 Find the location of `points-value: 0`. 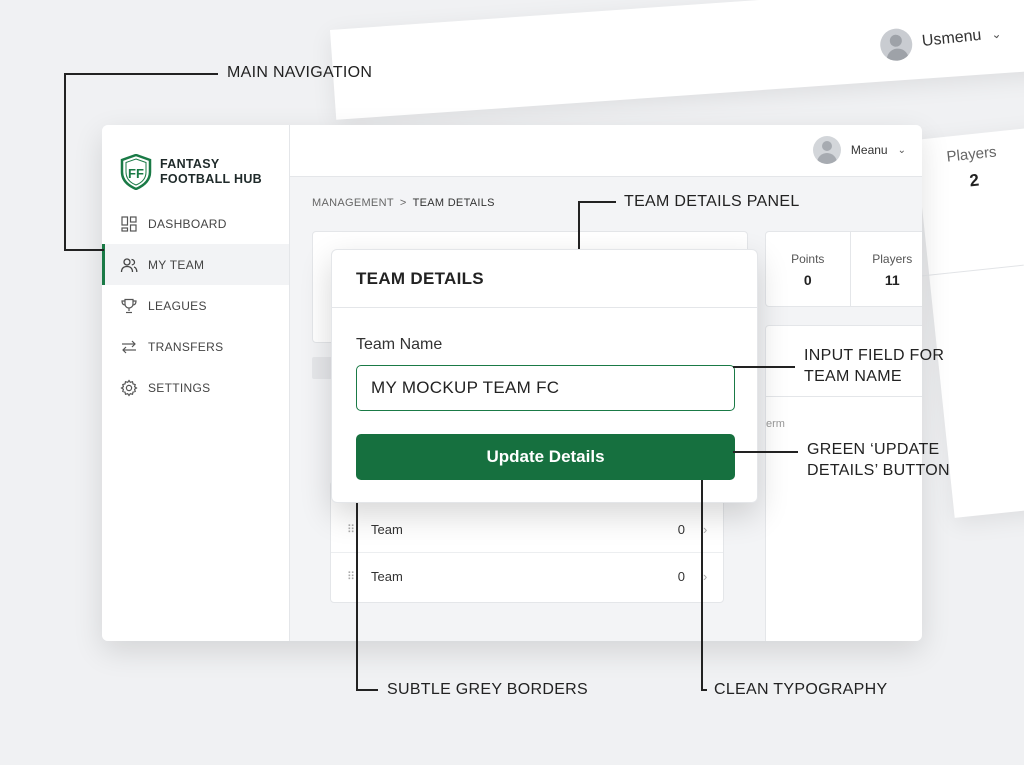

points-value: 0 is located at coordinates (807, 280).